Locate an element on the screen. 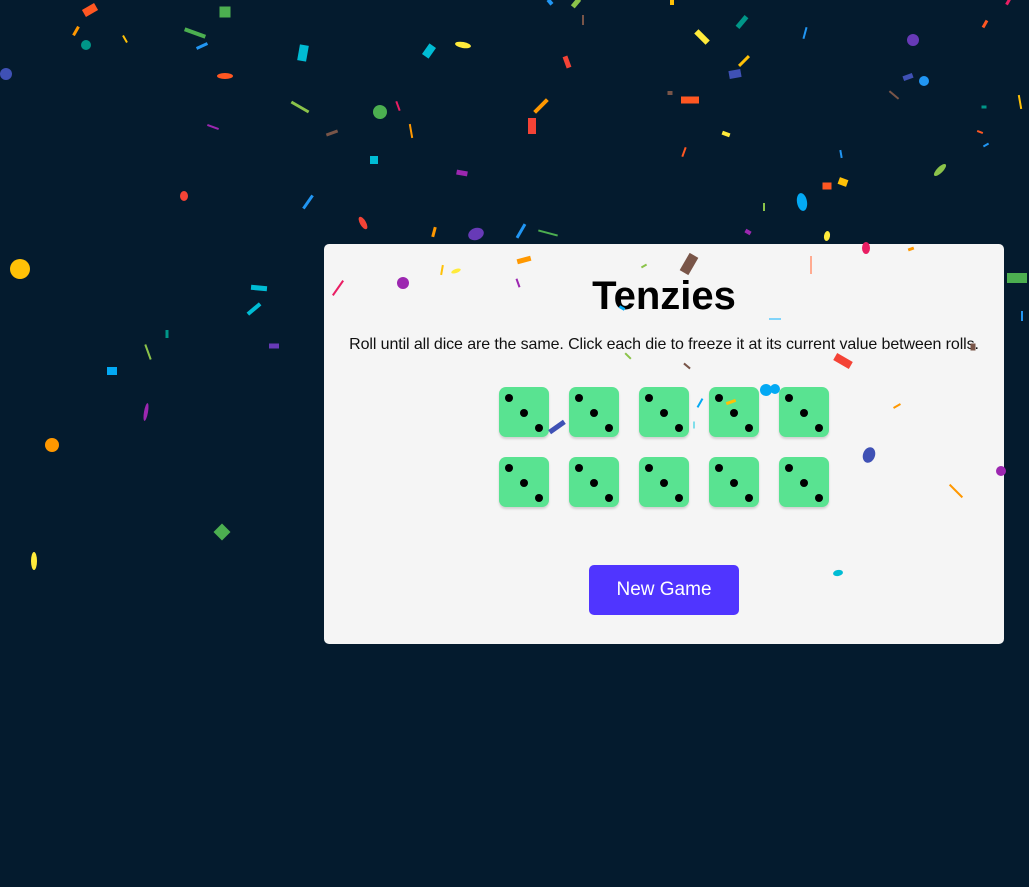  new-game-button: New Game is located at coordinates (664, 590).